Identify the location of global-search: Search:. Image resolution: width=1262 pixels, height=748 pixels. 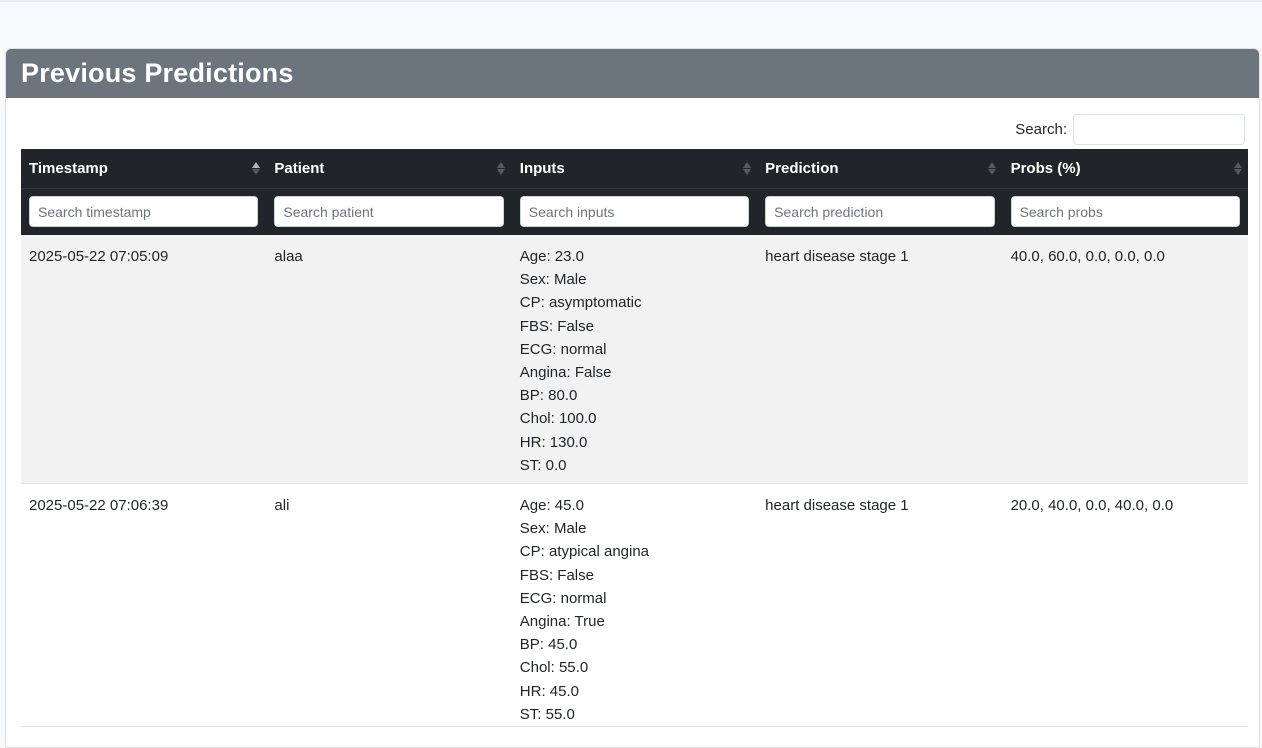
(634, 129).